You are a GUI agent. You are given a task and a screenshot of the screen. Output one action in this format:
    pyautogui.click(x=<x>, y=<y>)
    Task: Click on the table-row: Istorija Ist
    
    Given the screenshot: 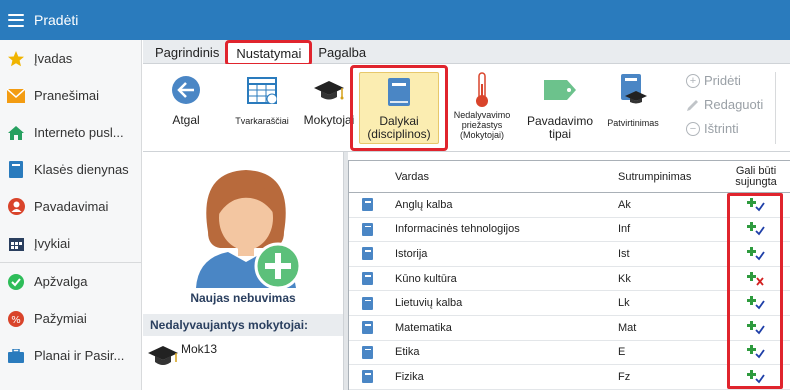 What is the action you would take?
    pyautogui.click(x=569, y=254)
    